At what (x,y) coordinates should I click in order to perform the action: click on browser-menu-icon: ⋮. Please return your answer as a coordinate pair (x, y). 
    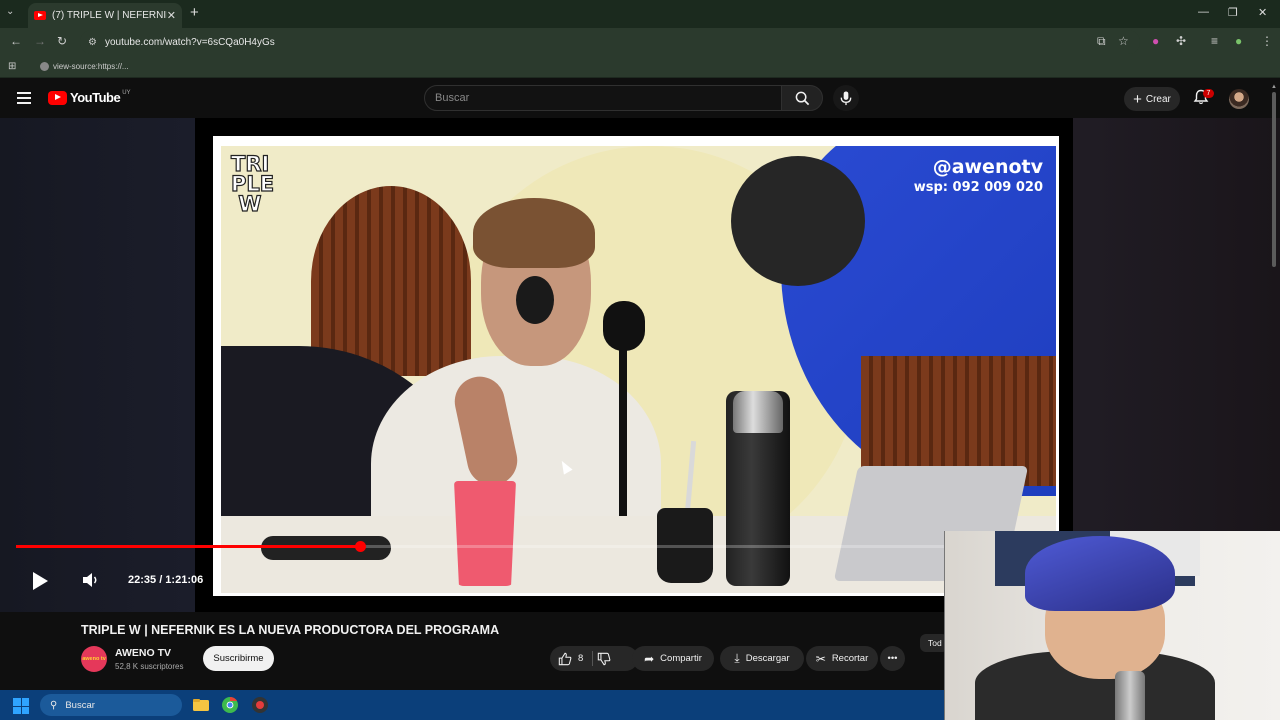
    Looking at the image, I should click on (1267, 41).